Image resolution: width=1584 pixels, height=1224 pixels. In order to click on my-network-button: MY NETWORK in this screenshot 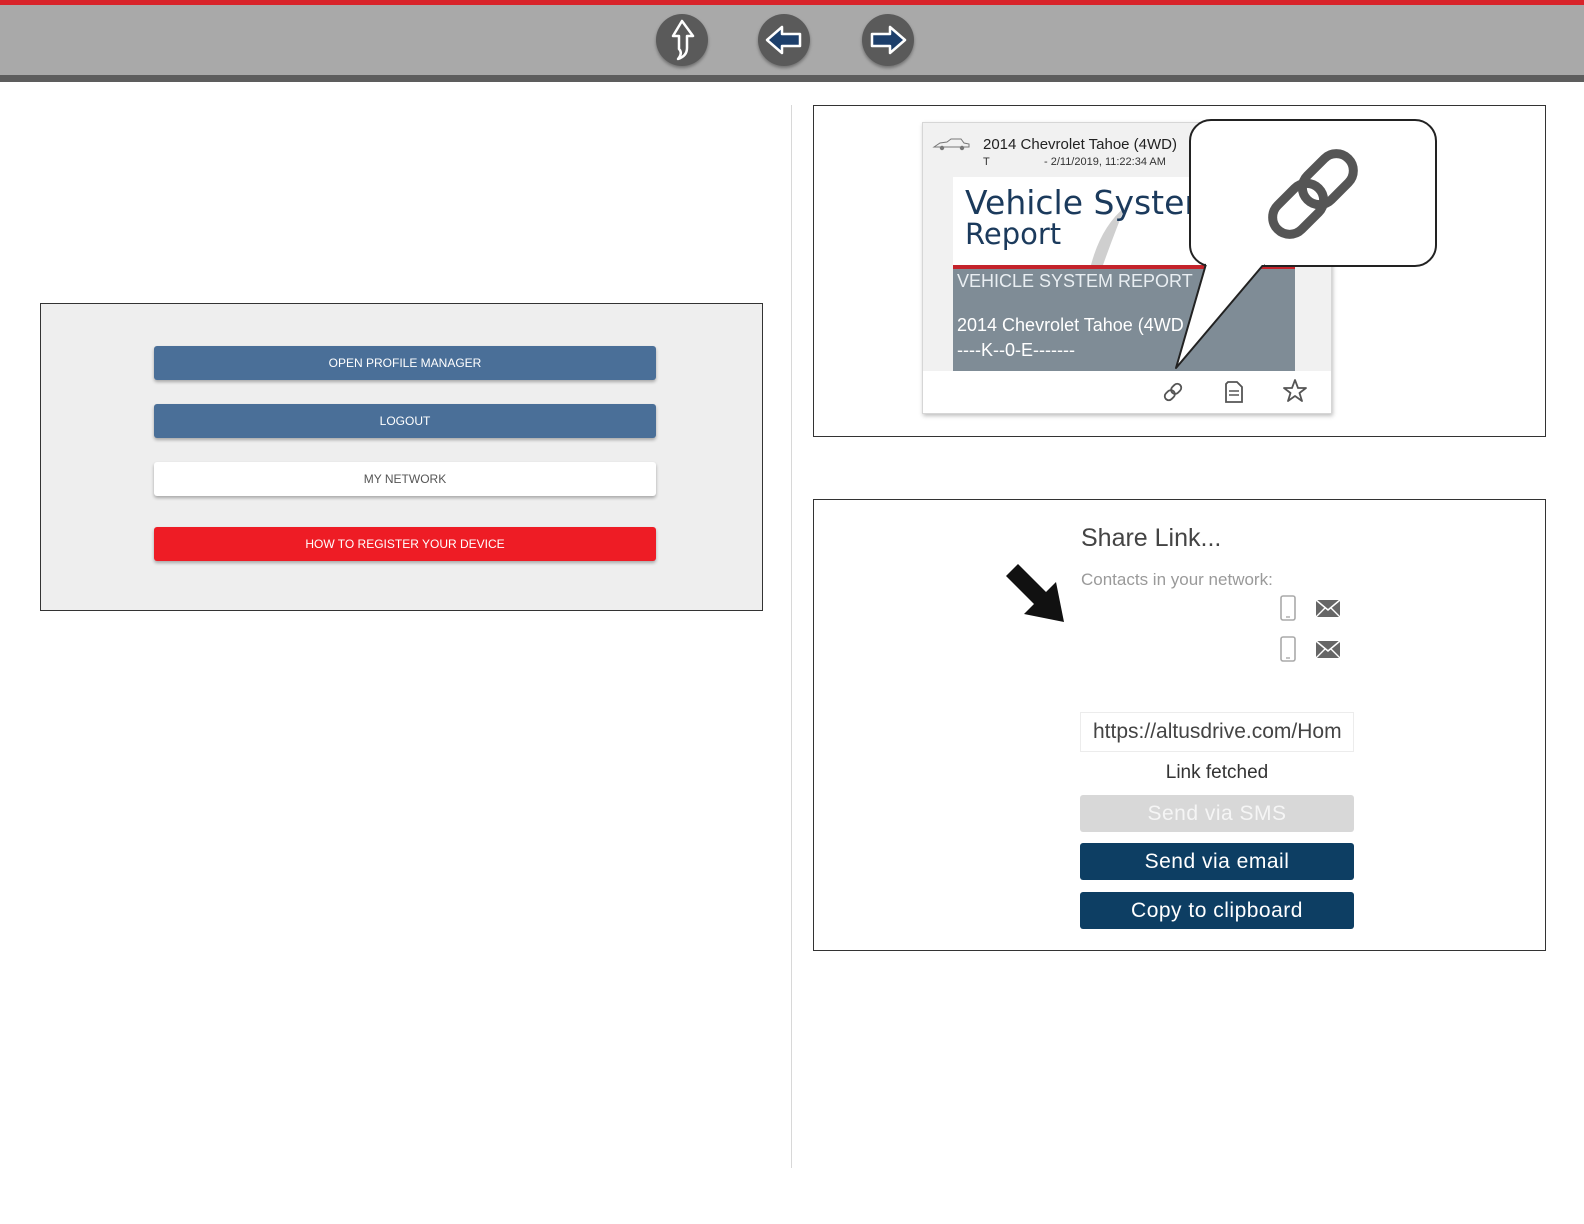, I will do `click(405, 479)`.